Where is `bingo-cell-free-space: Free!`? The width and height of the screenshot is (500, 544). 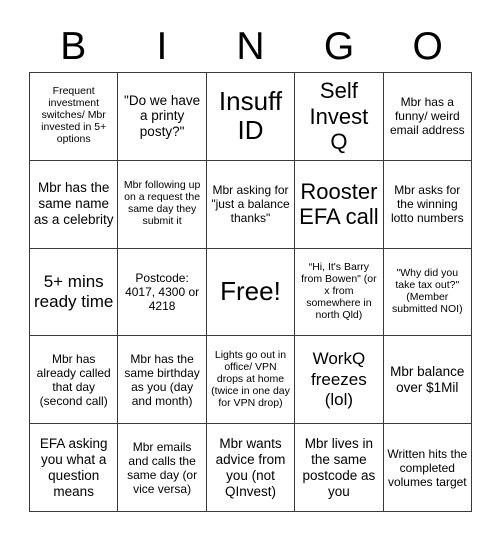
bingo-cell-free-space: Free! is located at coordinates (251, 292).